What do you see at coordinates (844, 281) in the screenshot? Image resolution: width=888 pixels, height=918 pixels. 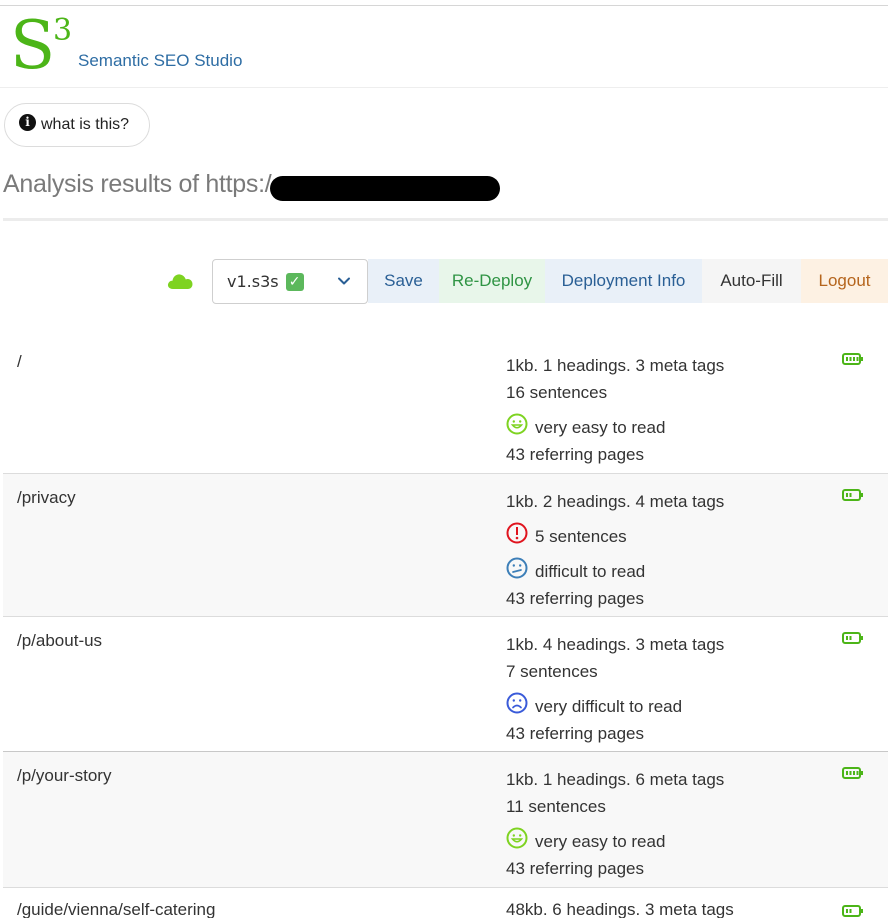 I see `logout-button: Logout` at bounding box center [844, 281].